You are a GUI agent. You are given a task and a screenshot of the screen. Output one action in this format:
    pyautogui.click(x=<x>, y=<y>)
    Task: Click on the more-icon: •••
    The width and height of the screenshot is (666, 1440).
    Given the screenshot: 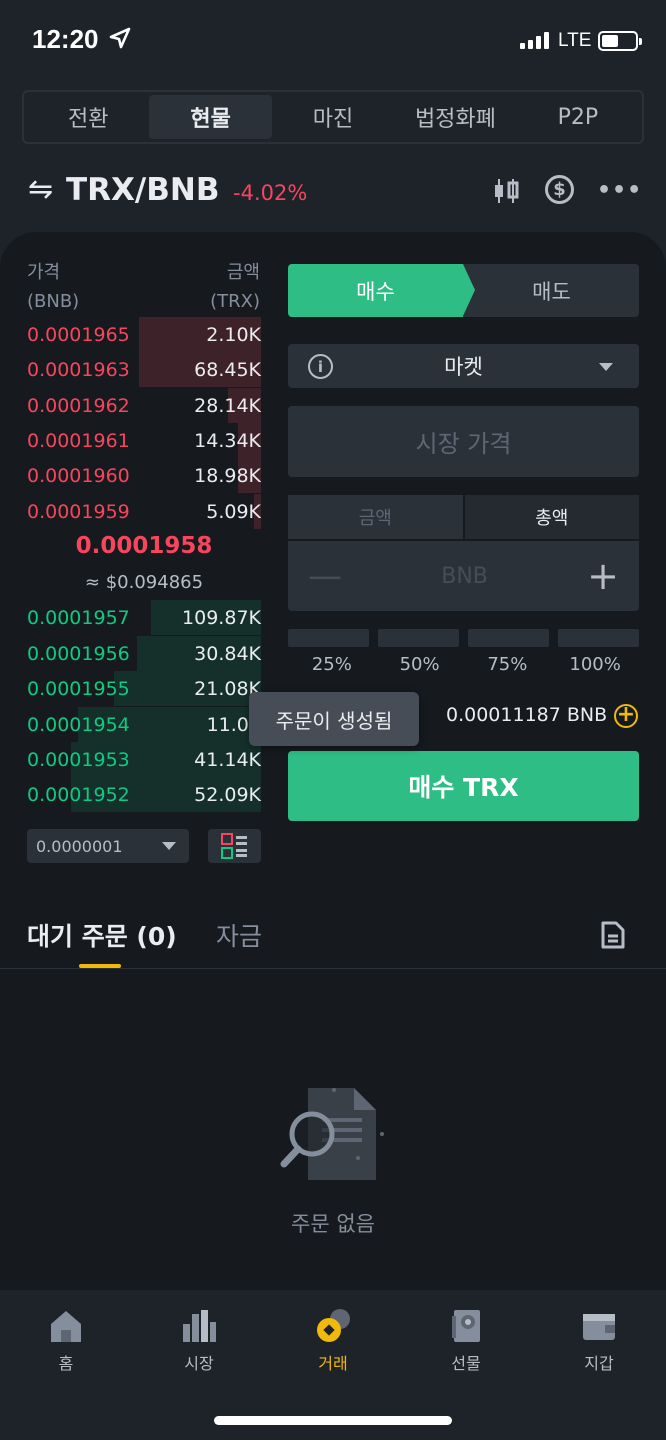 What is the action you would take?
    pyautogui.click(x=619, y=190)
    